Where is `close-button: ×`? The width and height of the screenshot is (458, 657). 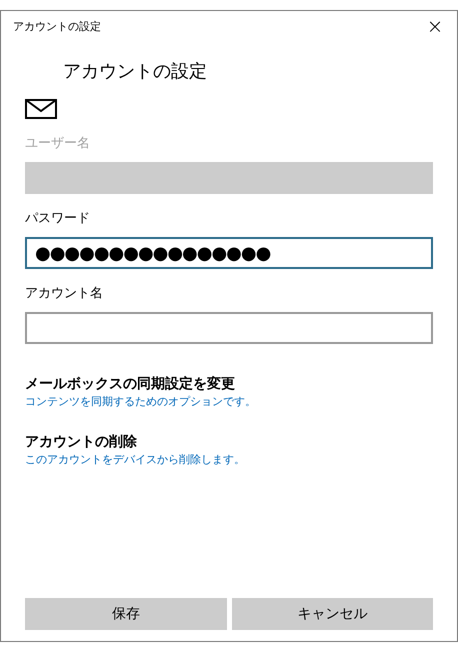 close-button: × is located at coordinates (435, 26).